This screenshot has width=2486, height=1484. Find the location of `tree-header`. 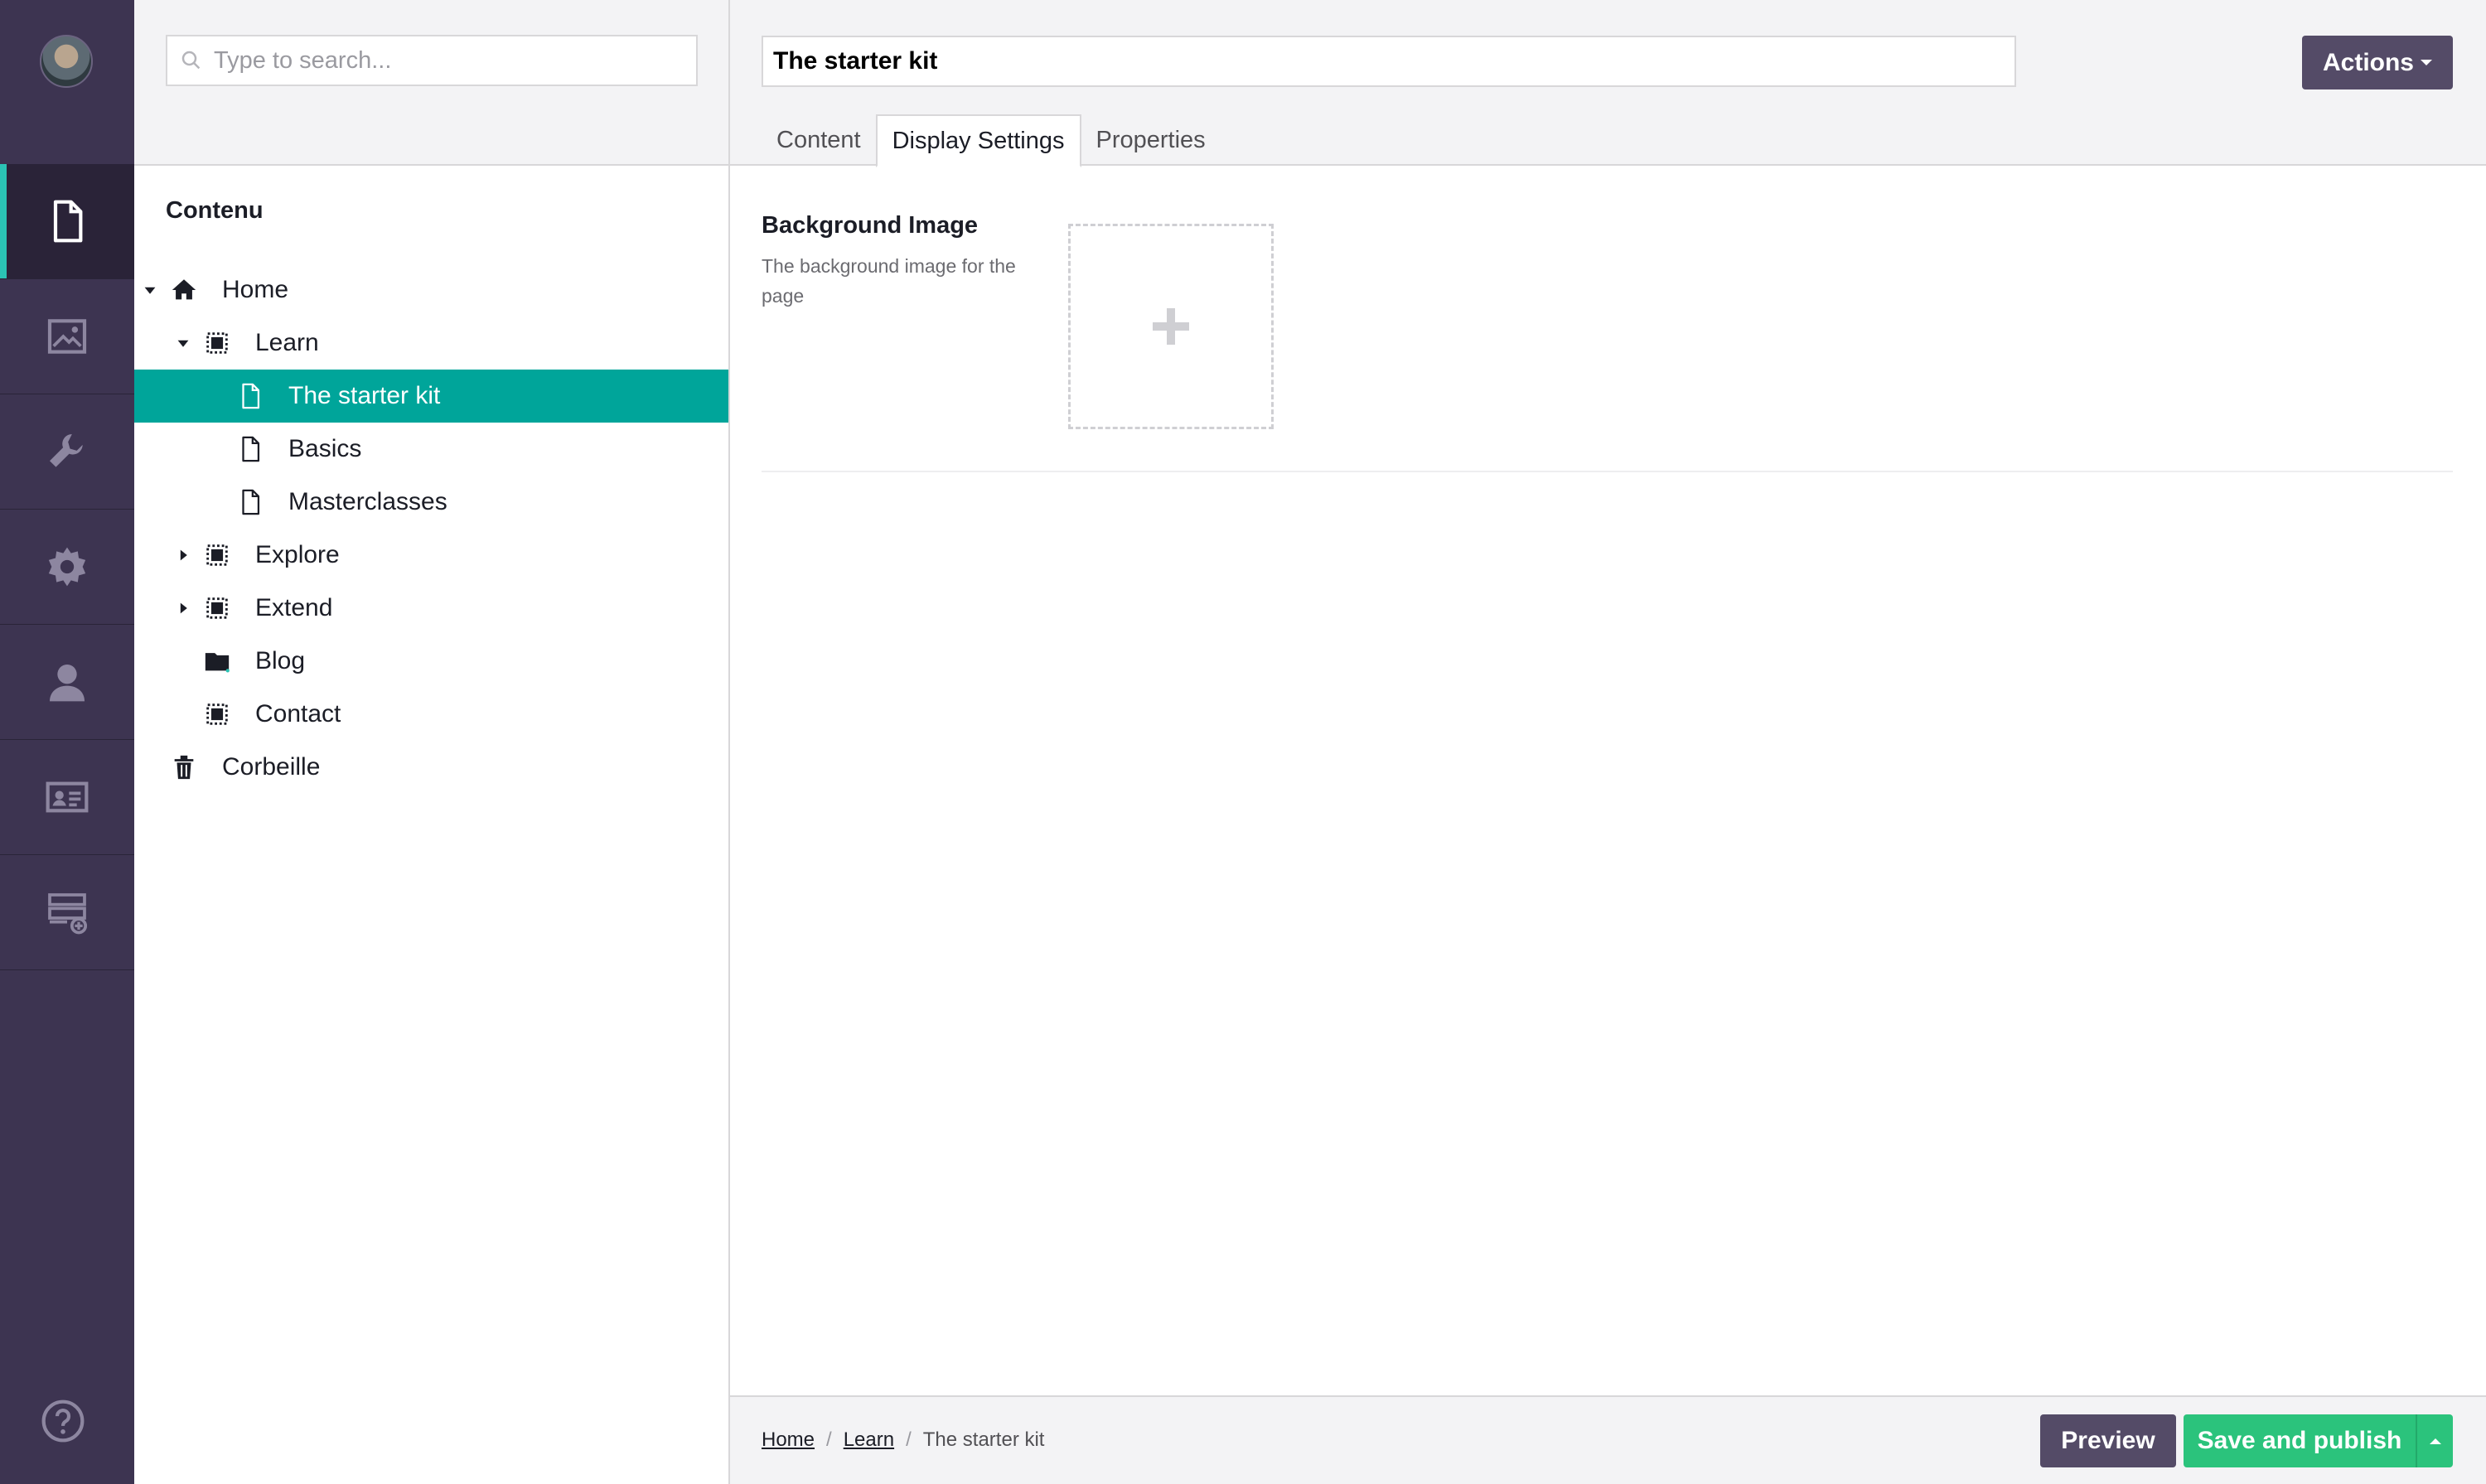

tree-header is located at coordinates (431, 83).